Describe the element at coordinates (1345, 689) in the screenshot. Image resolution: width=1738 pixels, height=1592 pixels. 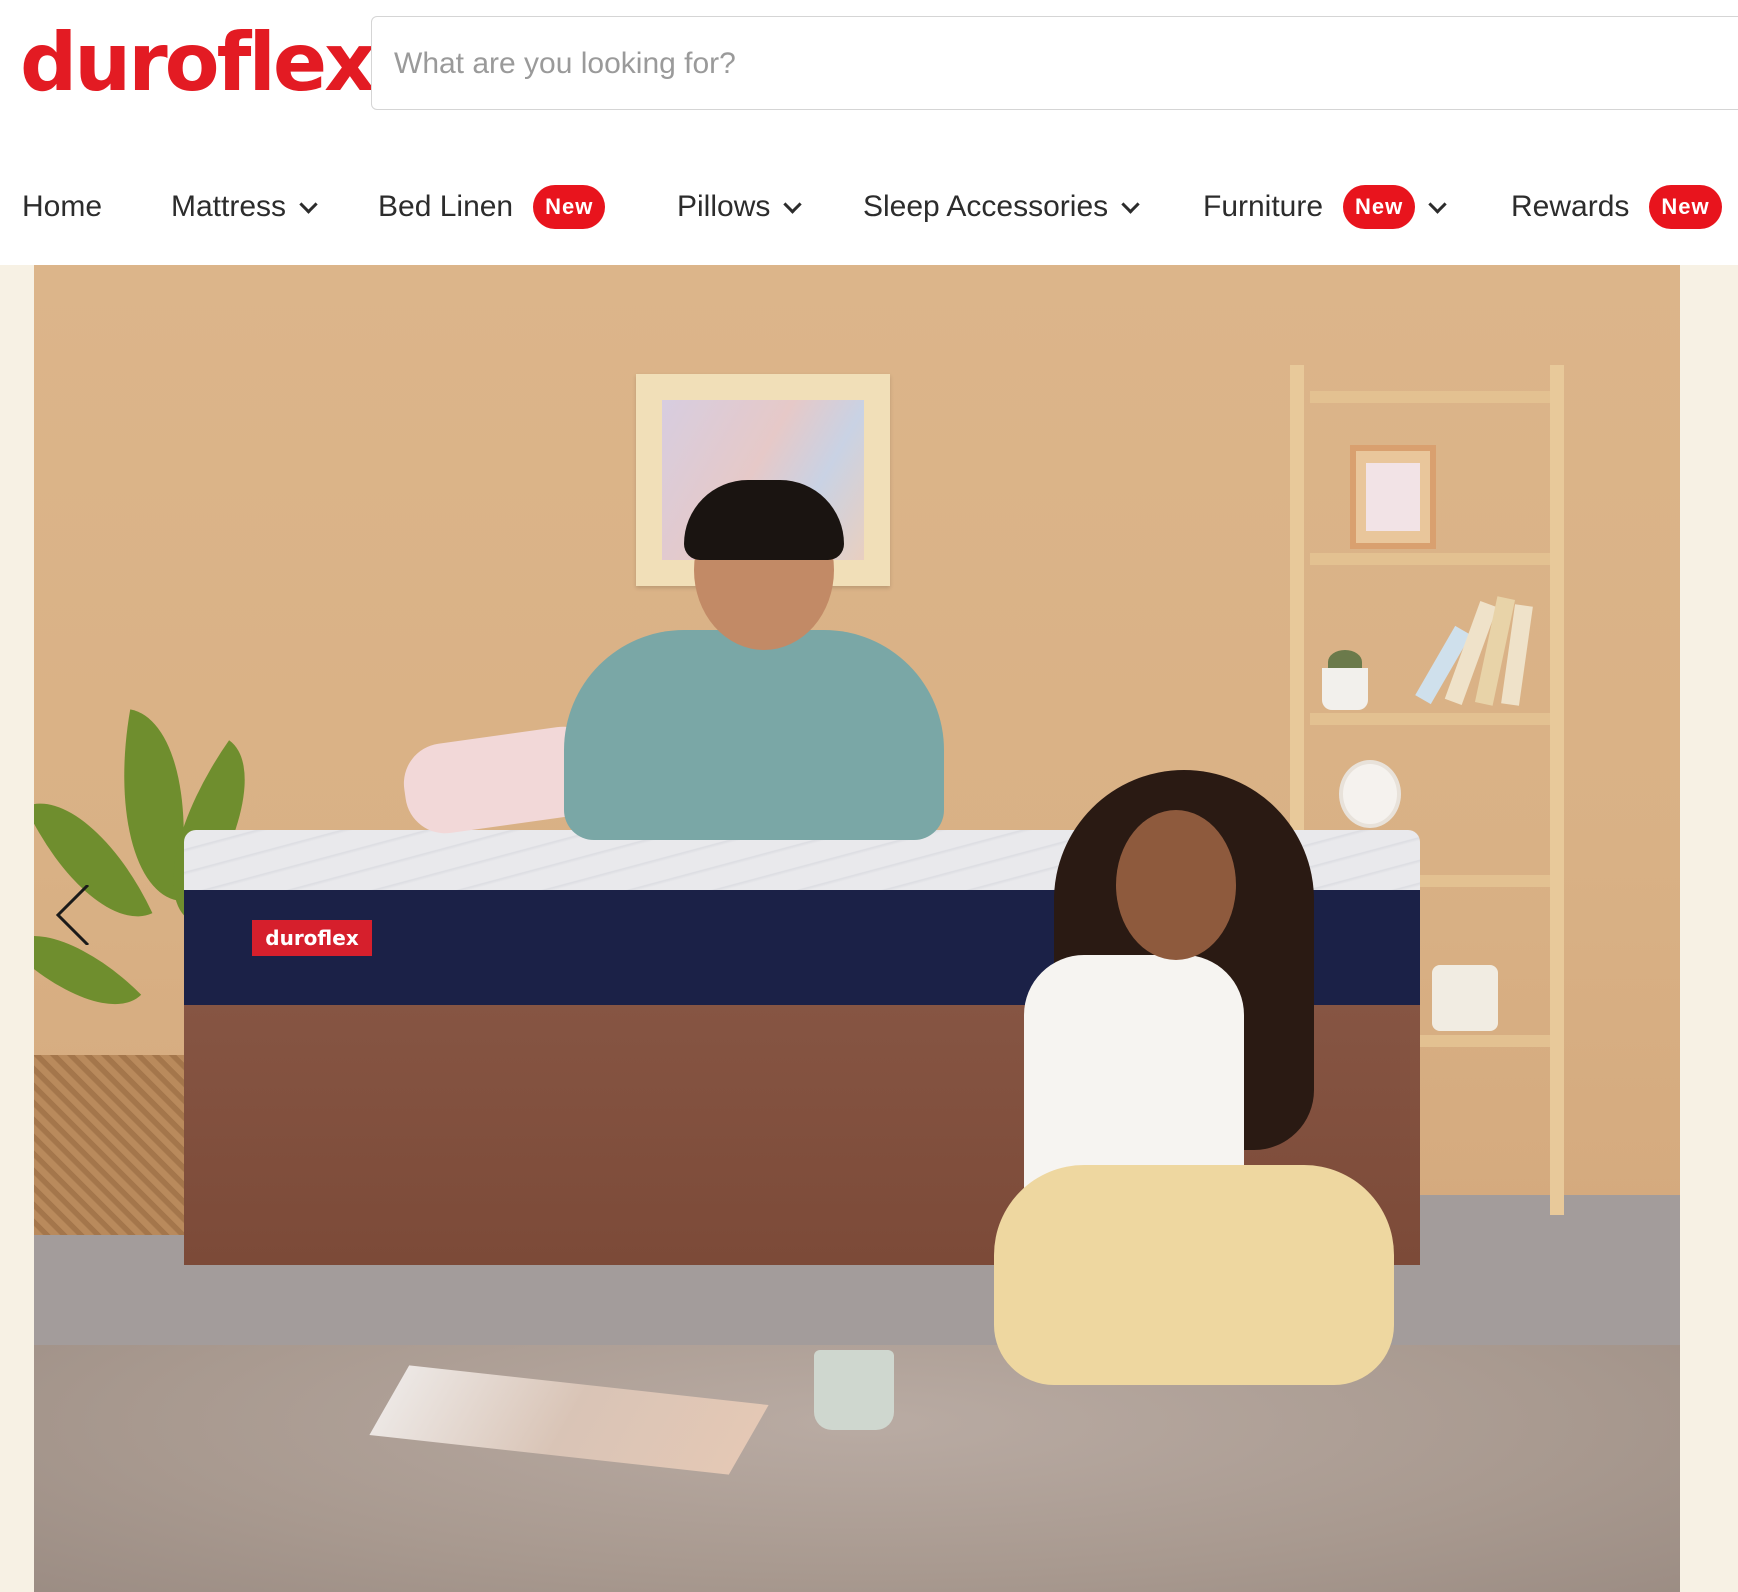
I see `plant-pot` at that location.